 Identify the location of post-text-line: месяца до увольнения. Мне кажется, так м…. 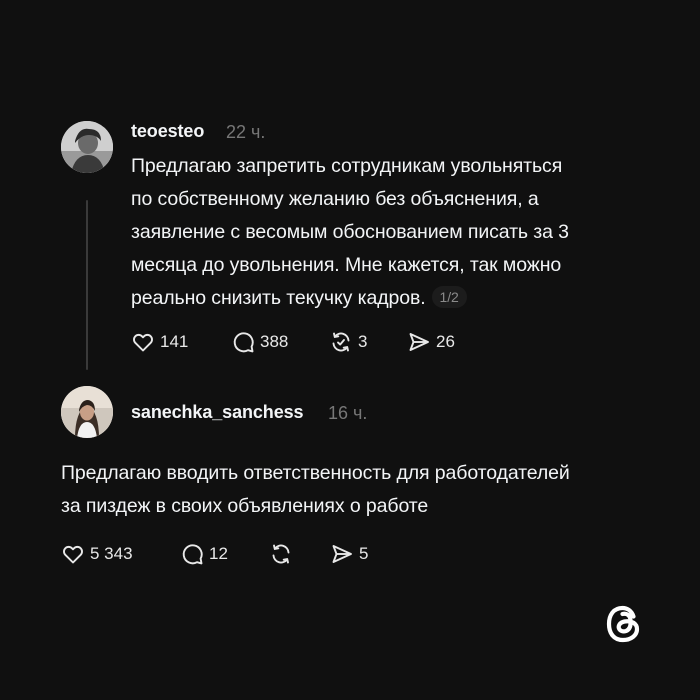
(346, 265).